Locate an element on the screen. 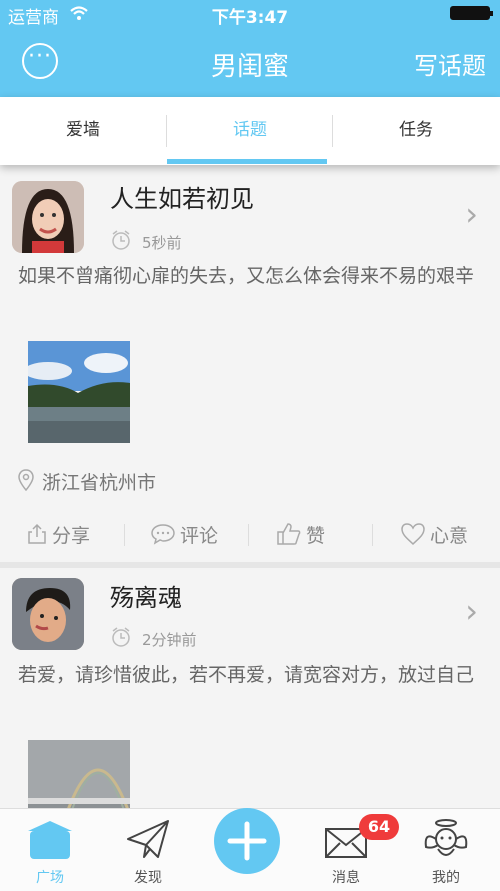  wish-label: 心意 is located at coordinates (449, 535).